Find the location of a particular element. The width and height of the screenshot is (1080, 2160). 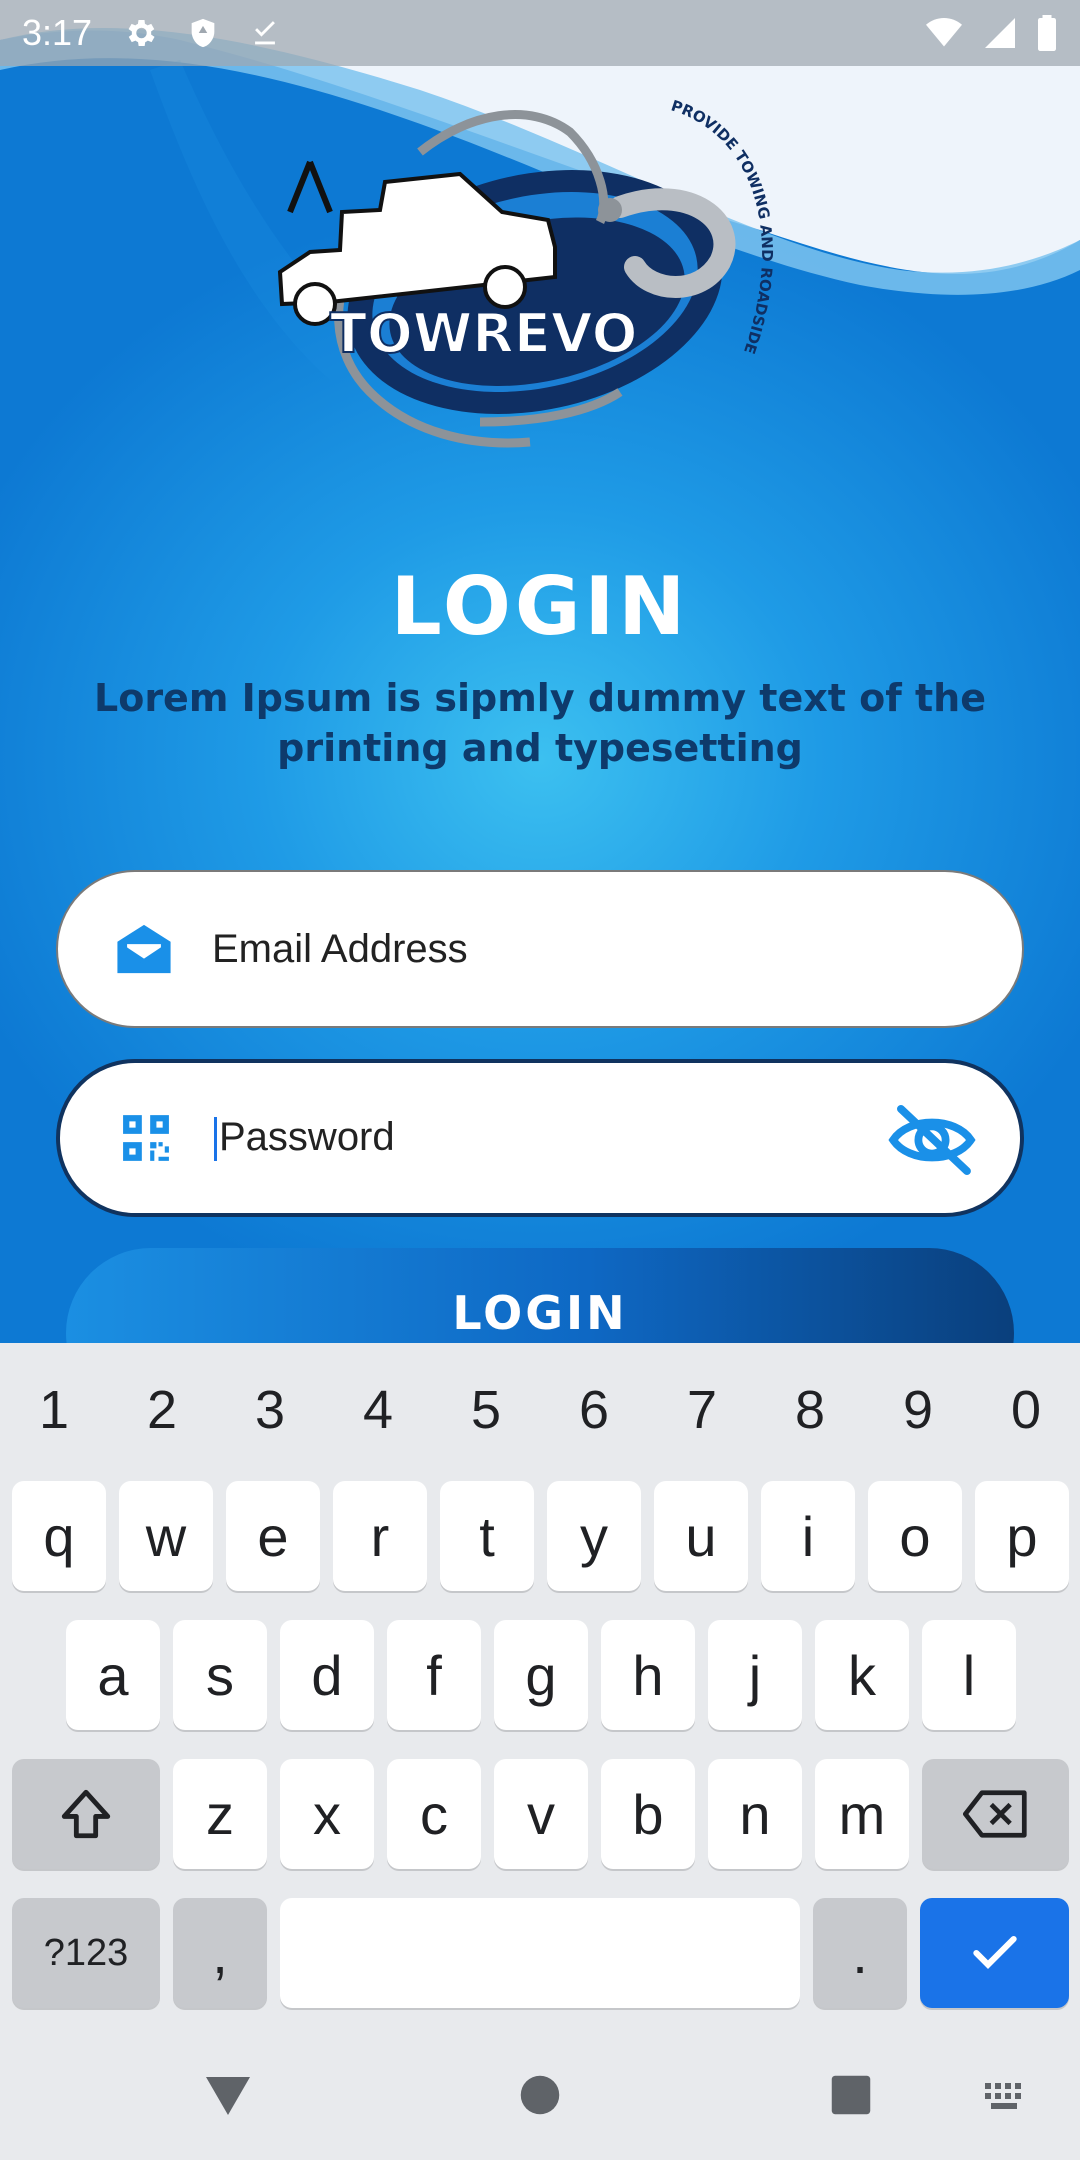

key-g: g is located at coordinates (541, 1675).